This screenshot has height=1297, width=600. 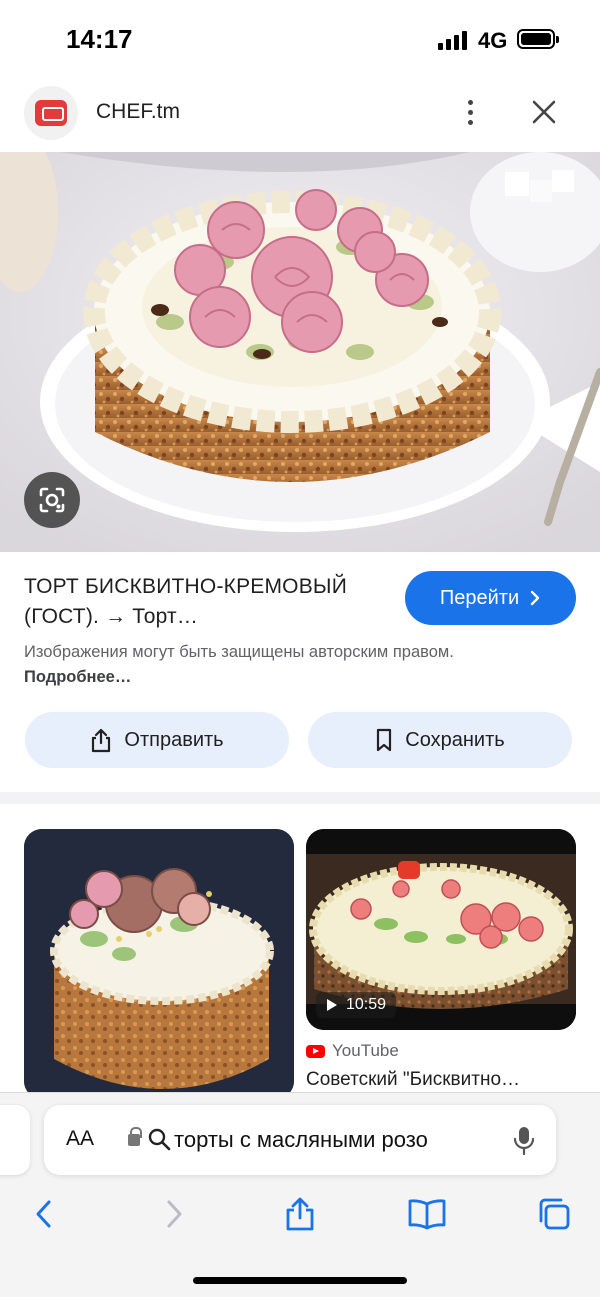 I want to click on play-icon, so click(x=332, y=1005).